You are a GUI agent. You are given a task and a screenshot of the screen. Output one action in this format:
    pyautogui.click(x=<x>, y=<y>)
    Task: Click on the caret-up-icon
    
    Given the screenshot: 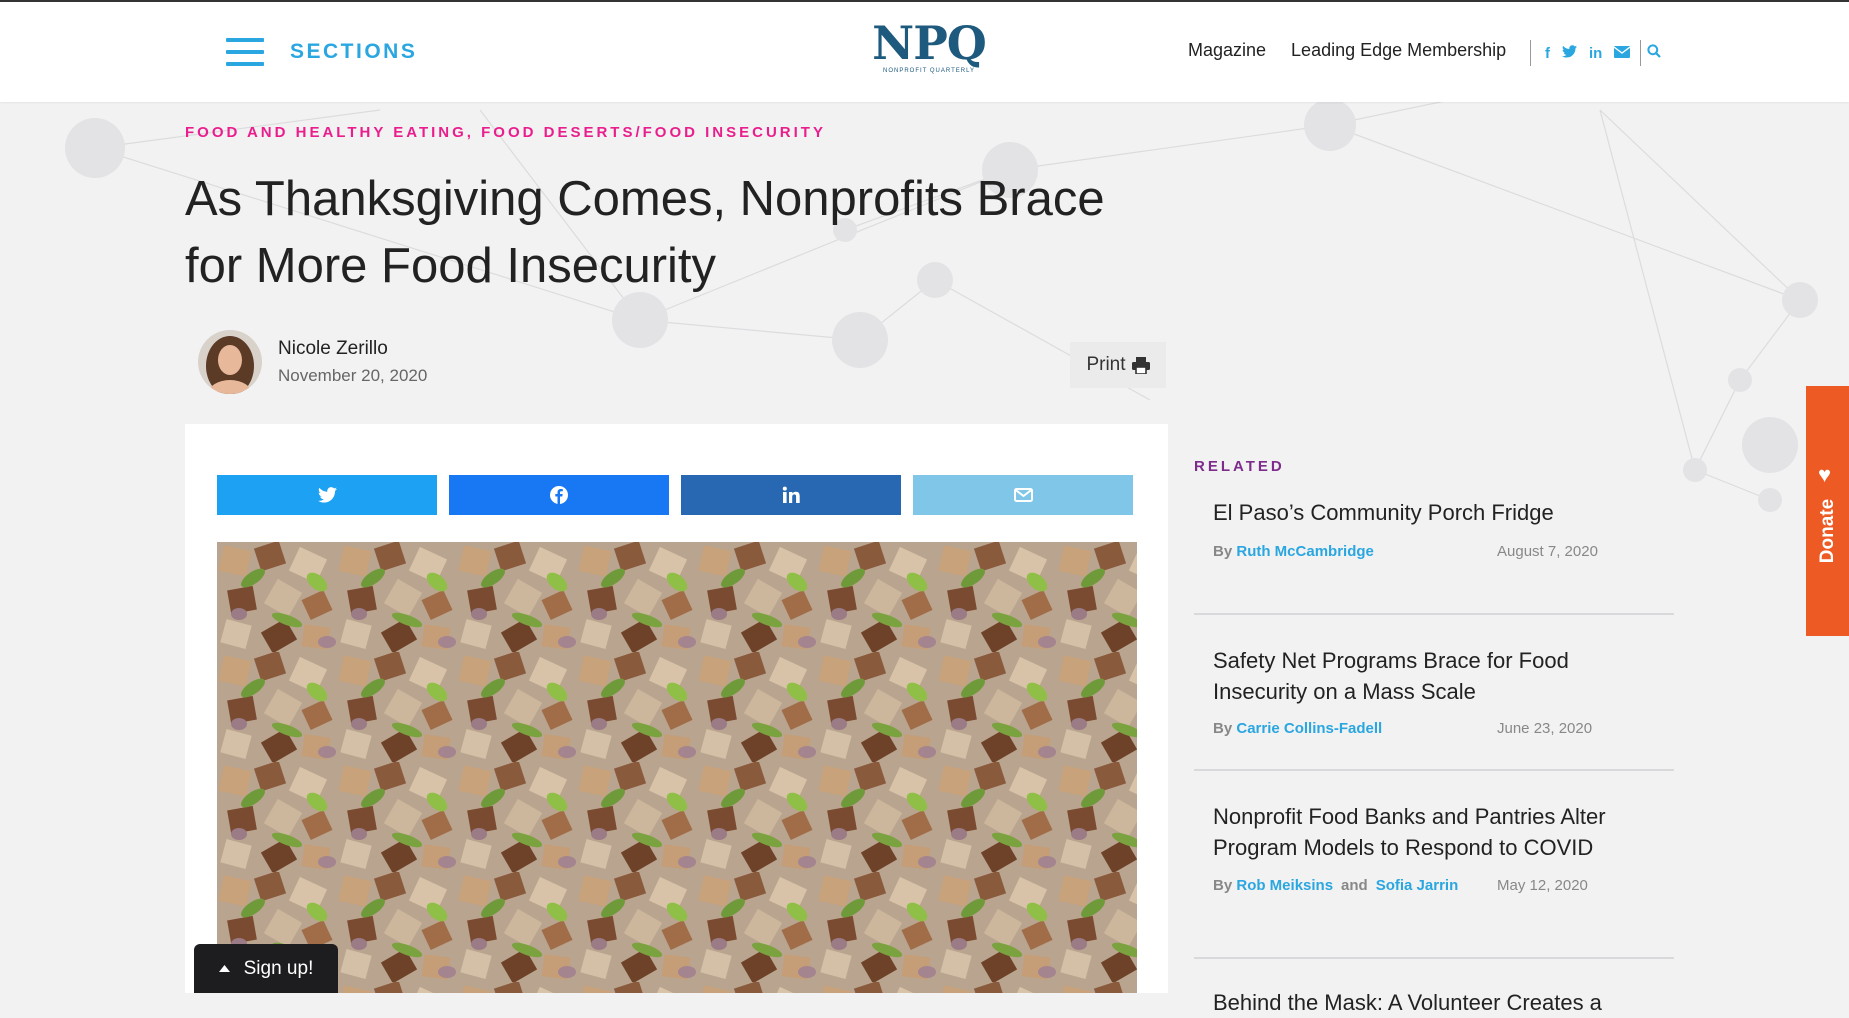 What is the action you would take?
    pyautogui.click(x=224, y=968)
    